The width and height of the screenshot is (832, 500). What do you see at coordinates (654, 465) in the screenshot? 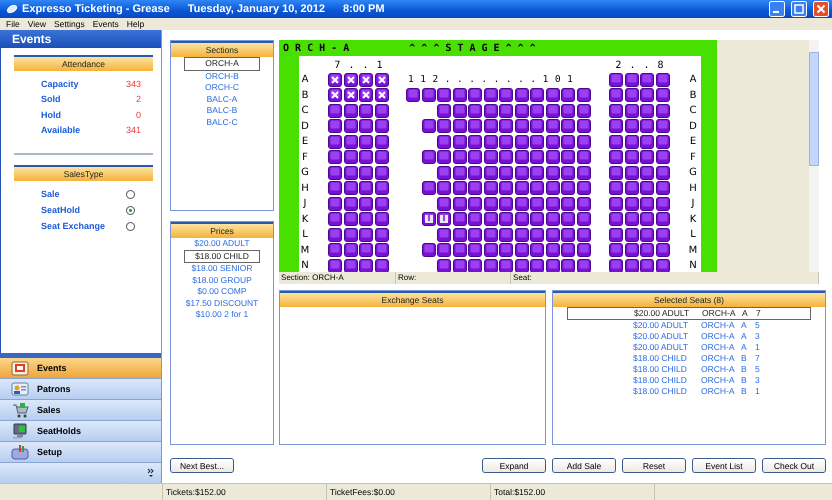
I see `action-button: Reset` at bounding box center [654, 465].